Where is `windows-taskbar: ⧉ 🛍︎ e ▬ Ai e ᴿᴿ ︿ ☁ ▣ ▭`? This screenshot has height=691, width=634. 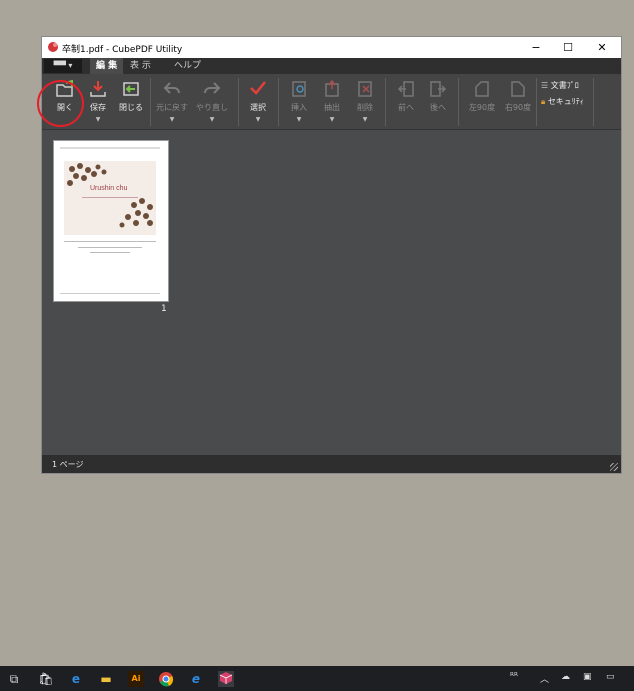 windows-taskbar: ⧉ 🛍︎ e ▬ Ai e ᴿᴿ ︿ ☁ ▣ ▭ is located at coordinates (317, 678).